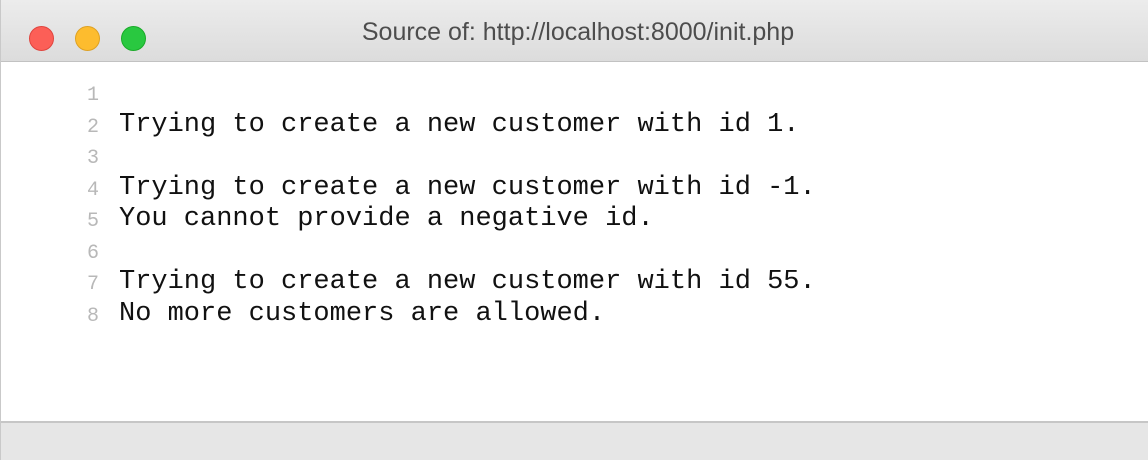 This screenshot has height=460, width=1148. Describe the element at coordinates (574, 157) in the screenshot. I see `source-line: 3` at that location.